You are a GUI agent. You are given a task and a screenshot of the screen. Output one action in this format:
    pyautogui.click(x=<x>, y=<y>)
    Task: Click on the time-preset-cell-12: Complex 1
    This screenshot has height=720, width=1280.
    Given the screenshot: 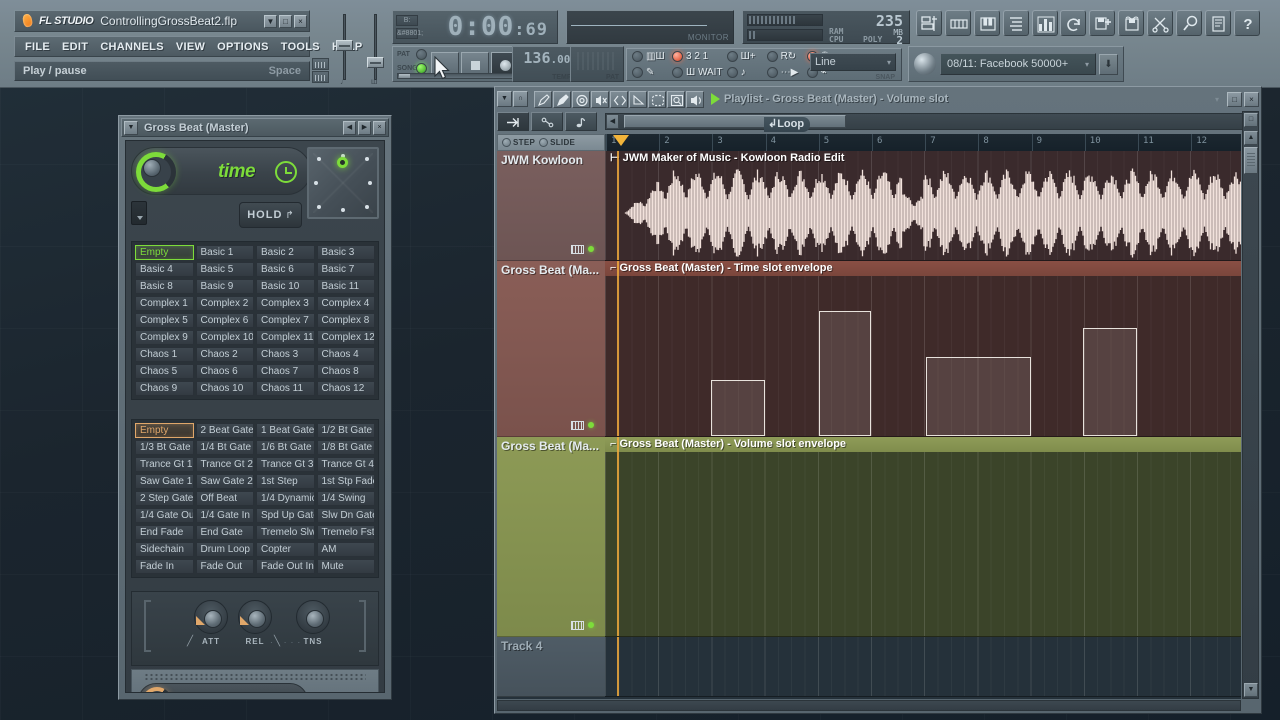 What is the action you would take?
    pyautogui.click(x=164, y=303)
    